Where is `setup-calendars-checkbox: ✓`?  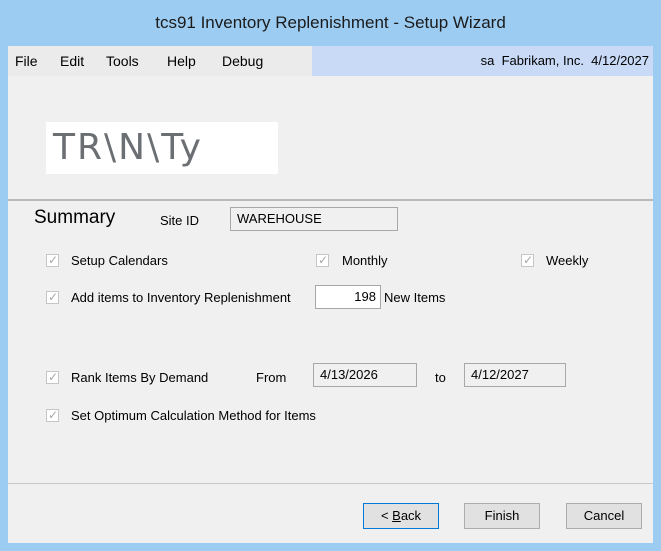
setup-calendars-checkbox: ✓ is located at coordinates (52, 260).